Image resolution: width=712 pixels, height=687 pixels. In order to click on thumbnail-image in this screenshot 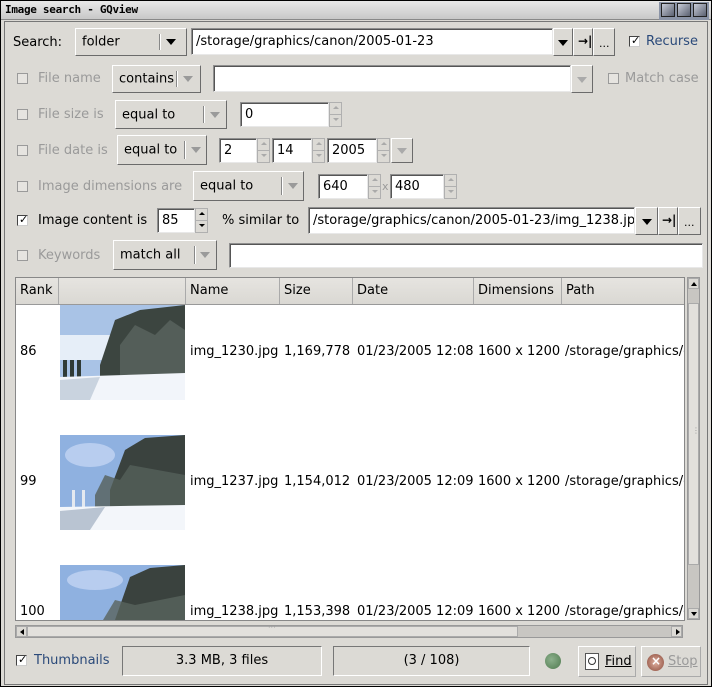, I will do `click(122, 592)`.